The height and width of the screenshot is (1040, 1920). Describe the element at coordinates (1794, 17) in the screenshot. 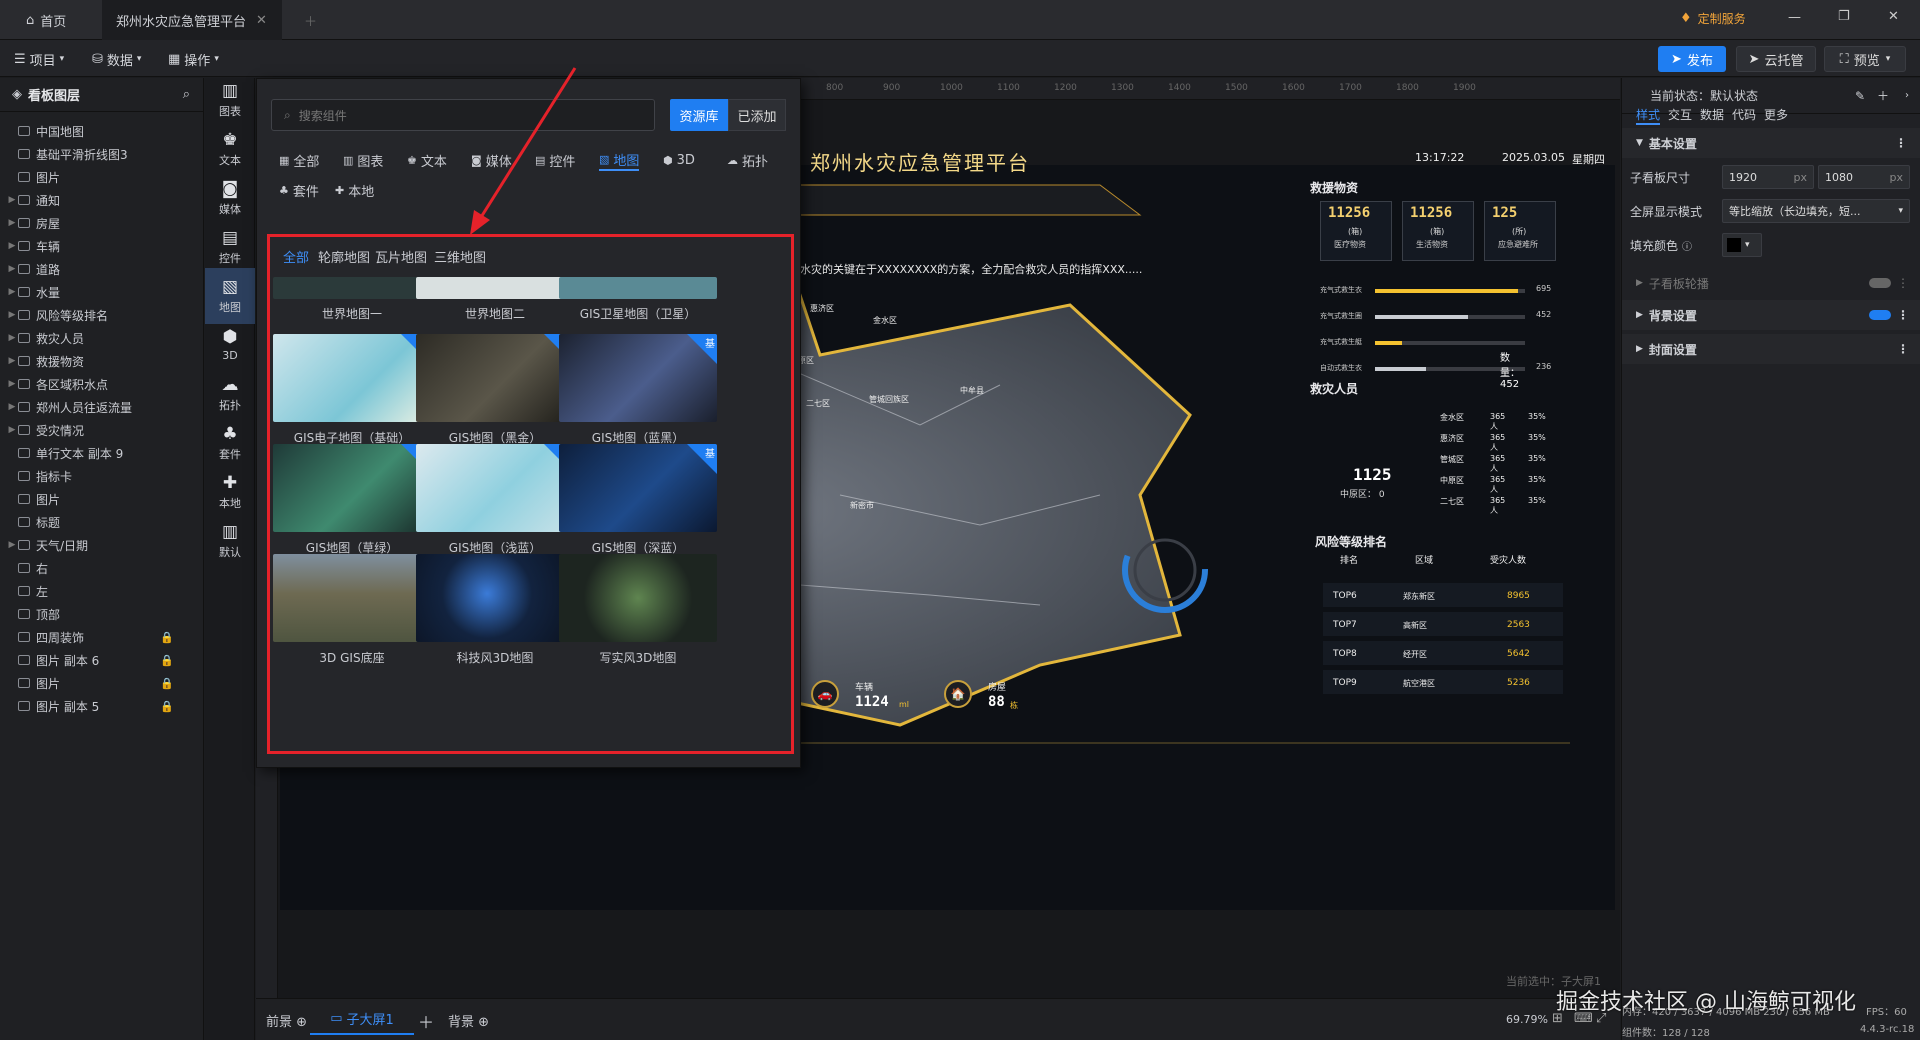

I see `minimize-icon: —` at that location.